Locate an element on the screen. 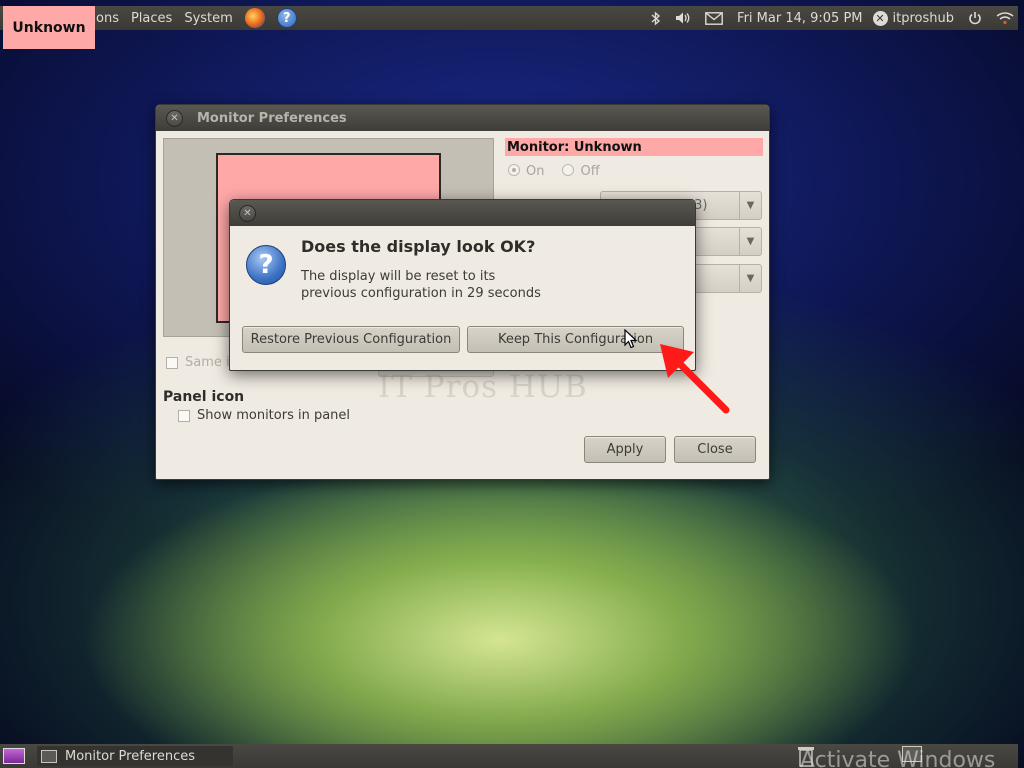 This screenshot has width=1024, height=768. dialog-titlebar: ✕ is located at coordinates (462, 213).